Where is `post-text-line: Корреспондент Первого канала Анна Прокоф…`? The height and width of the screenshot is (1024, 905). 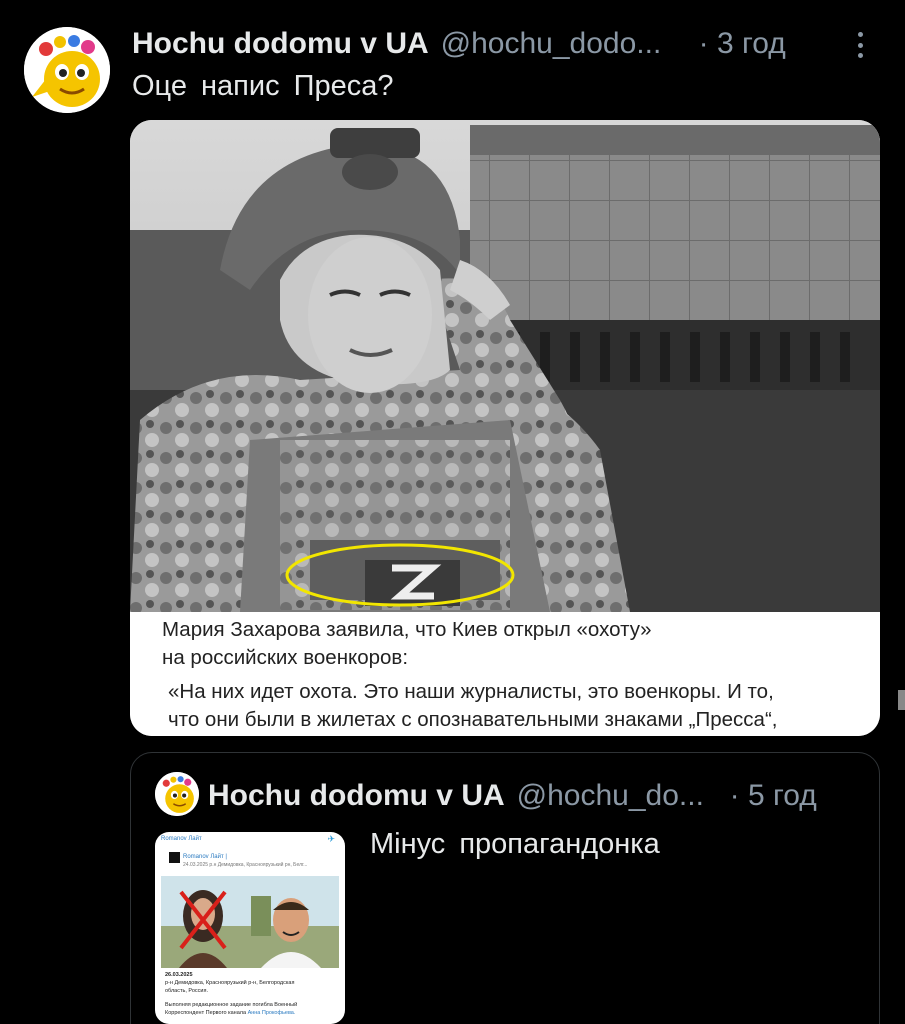
post-text-line: Корреспондент Первого канала Анна Прокоф… is located at coordinates (230, 1013).